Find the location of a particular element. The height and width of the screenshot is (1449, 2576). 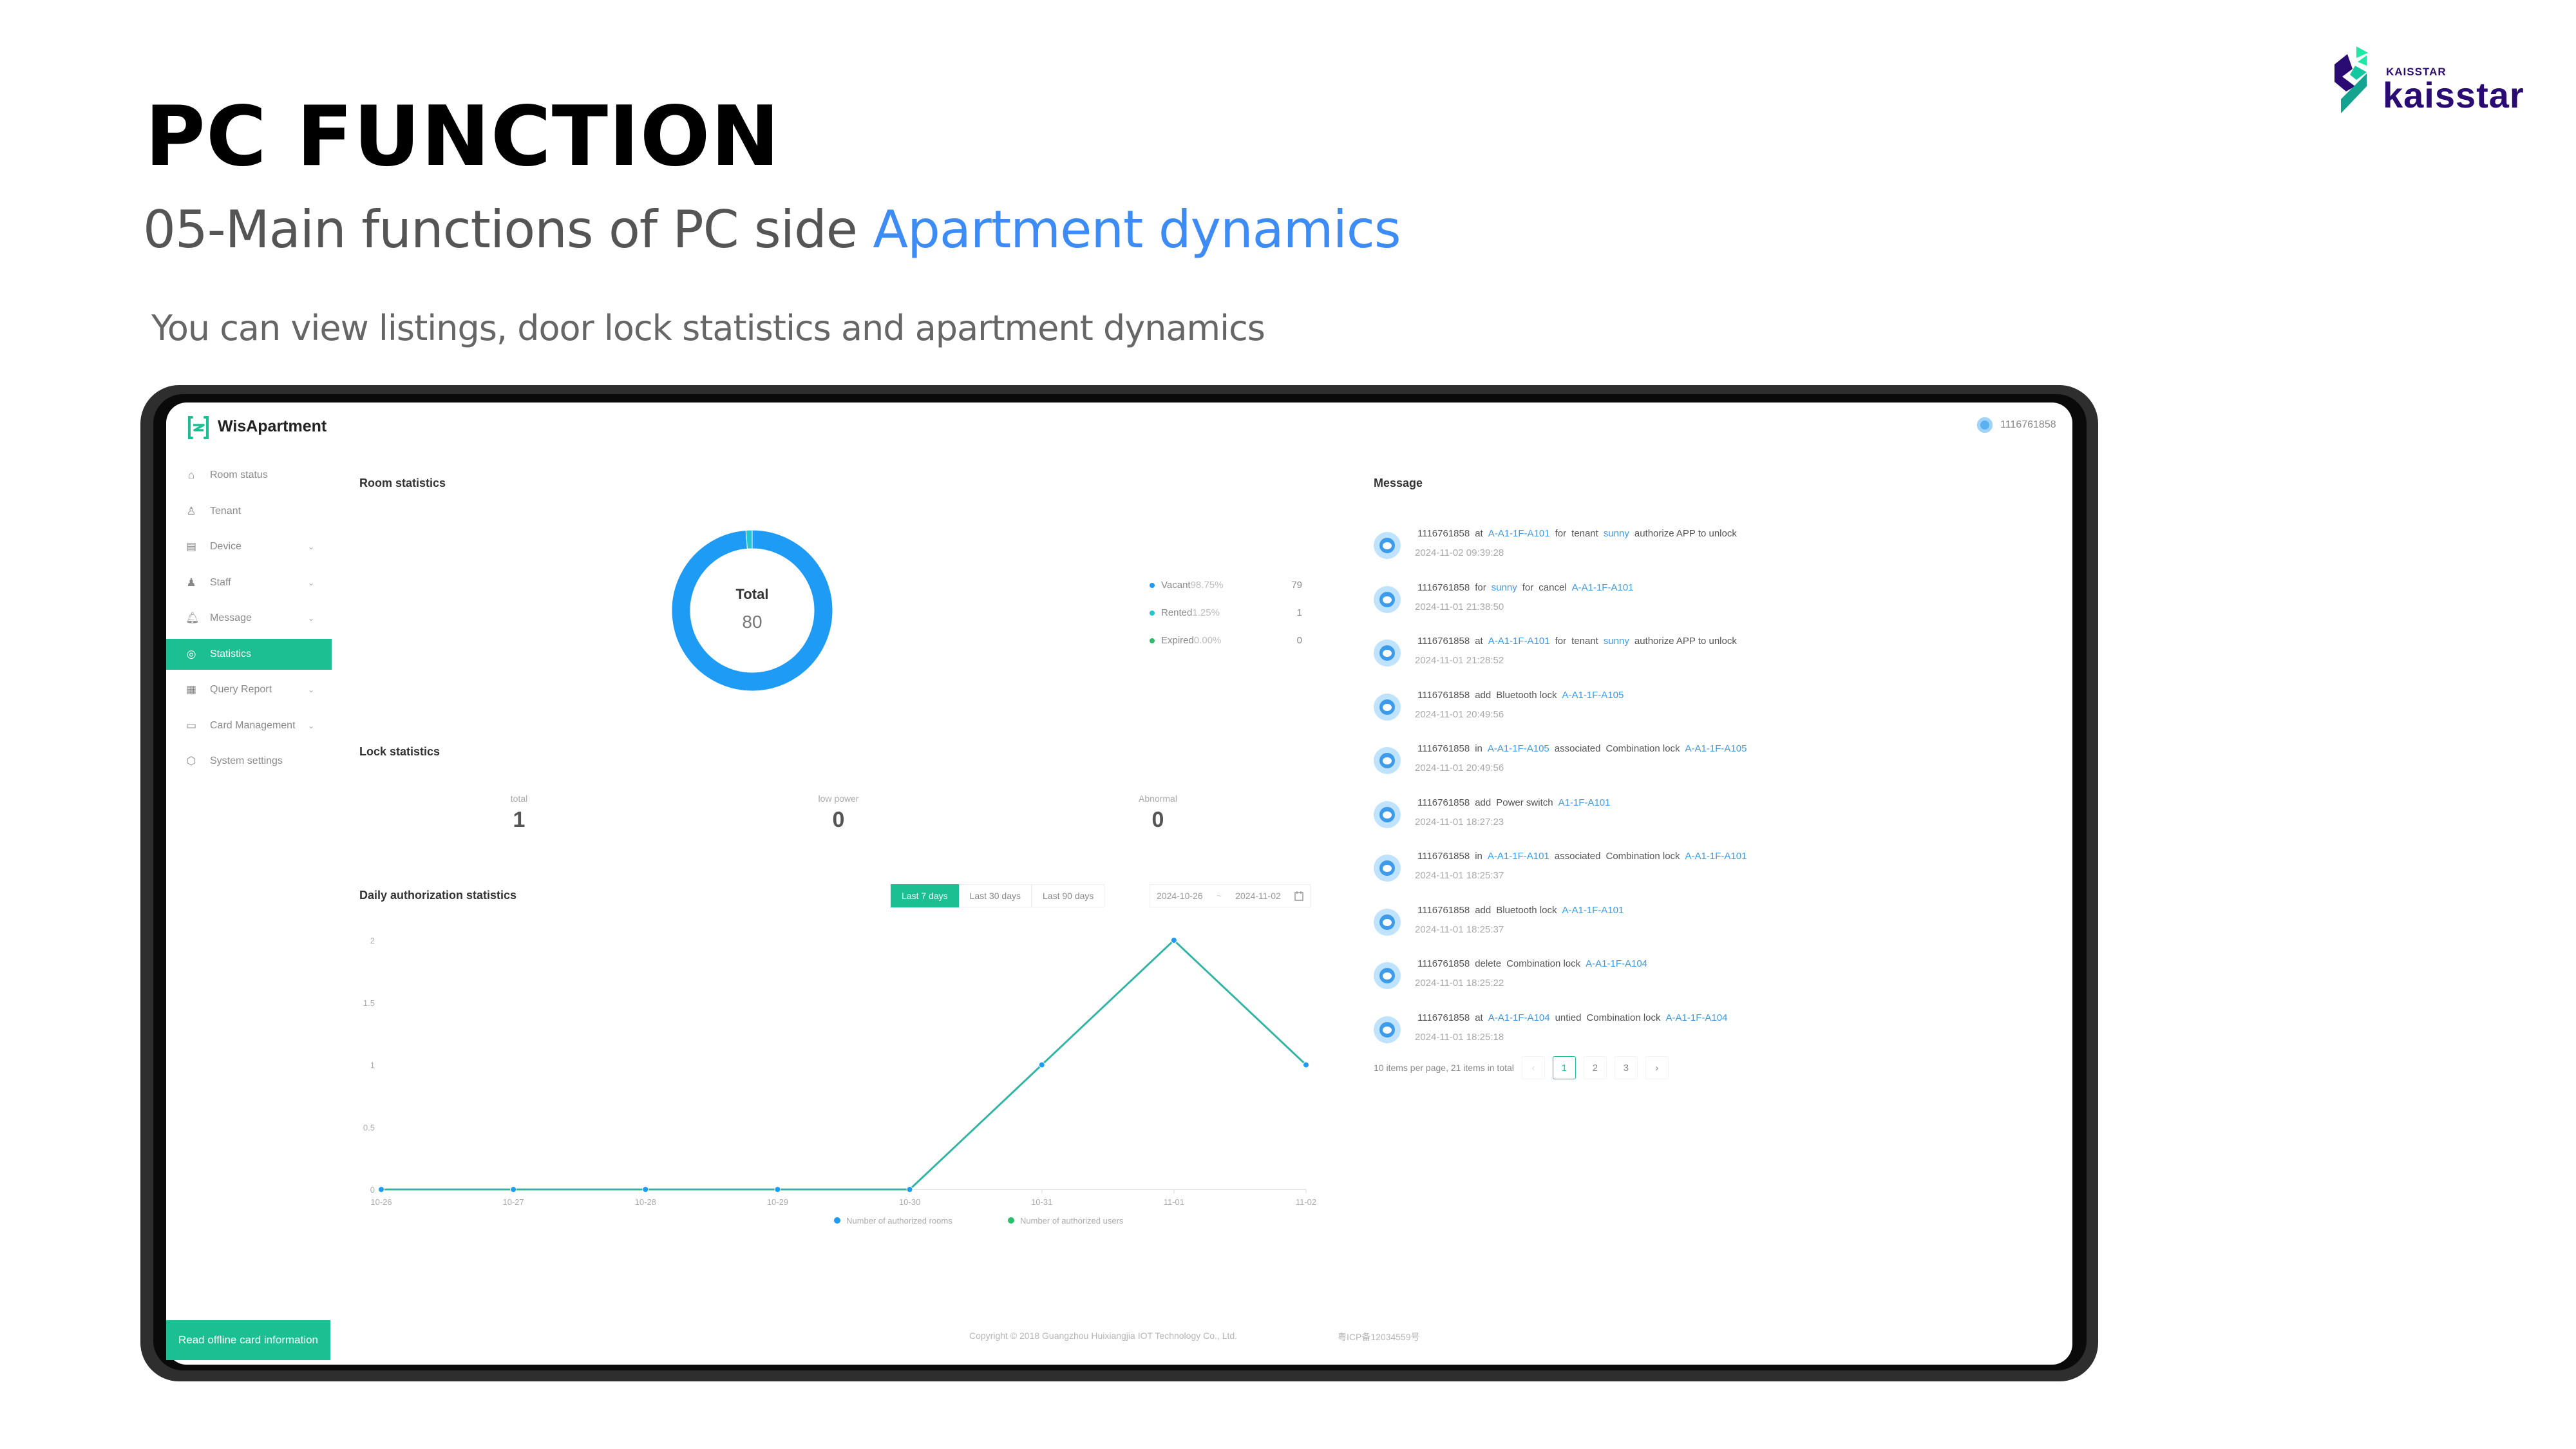

data-point-rooms is located at coordinates (645, 1189).